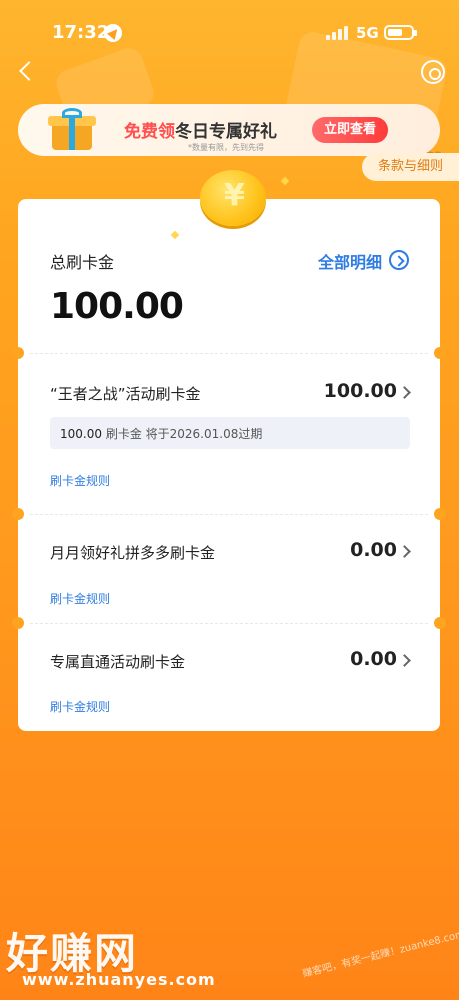 Image resolution: width=459 pixels, height=1000 pixels. I want to click on gold-coin-icon: ¥, so click(233, 198).